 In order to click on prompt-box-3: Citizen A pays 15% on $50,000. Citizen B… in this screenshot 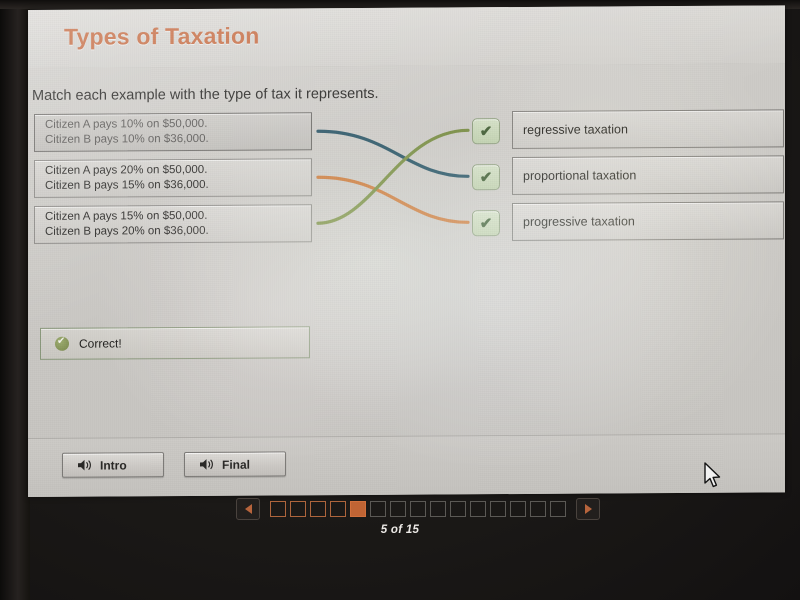, I will do `click(173, 224)`.